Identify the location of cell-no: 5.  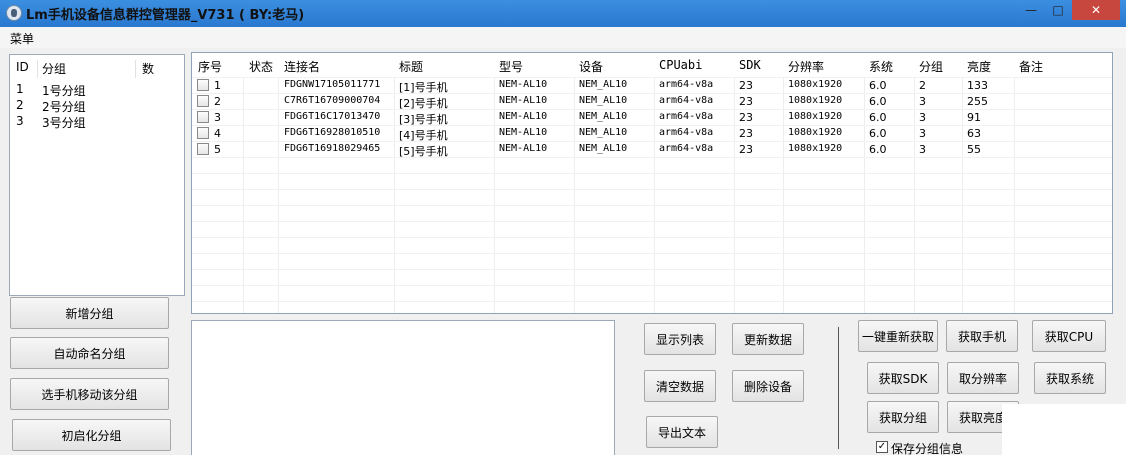
(217, 149).